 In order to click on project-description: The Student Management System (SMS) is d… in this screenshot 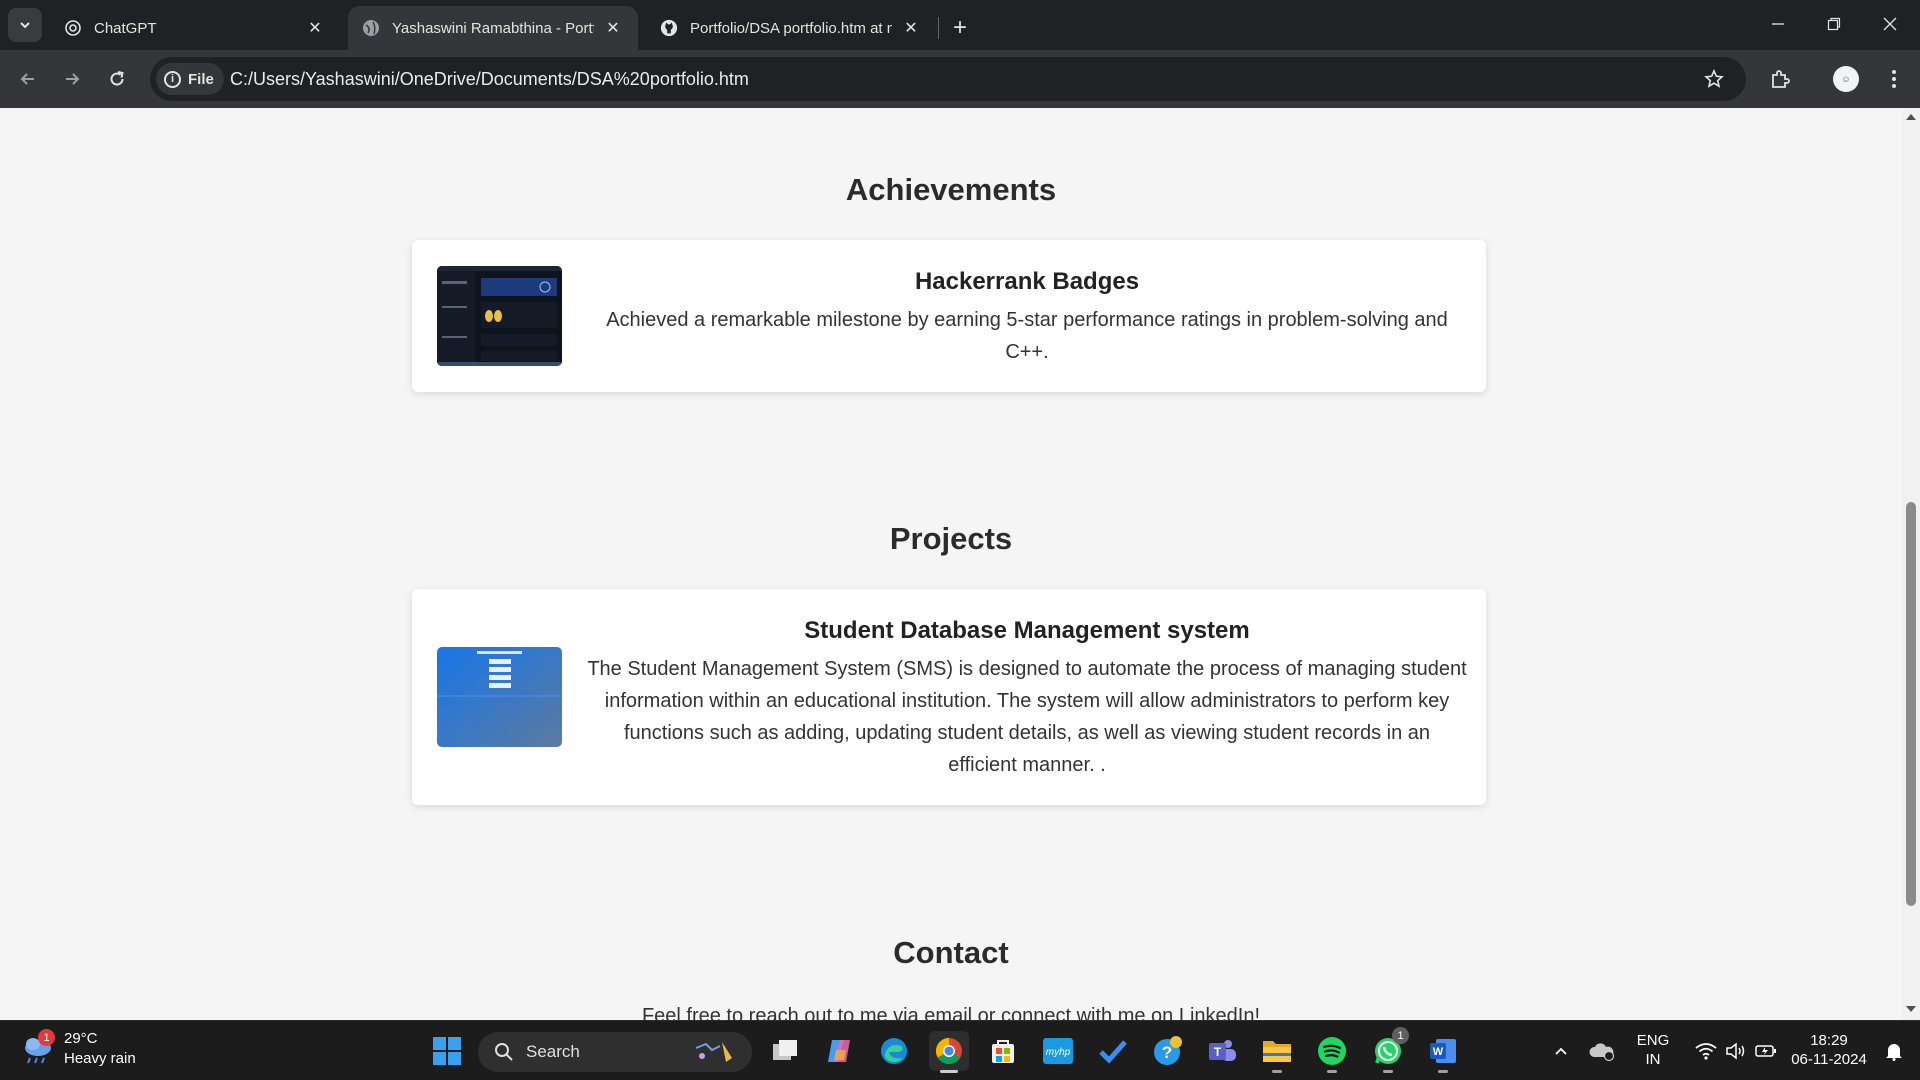, I will do `click(1027, 717)`.